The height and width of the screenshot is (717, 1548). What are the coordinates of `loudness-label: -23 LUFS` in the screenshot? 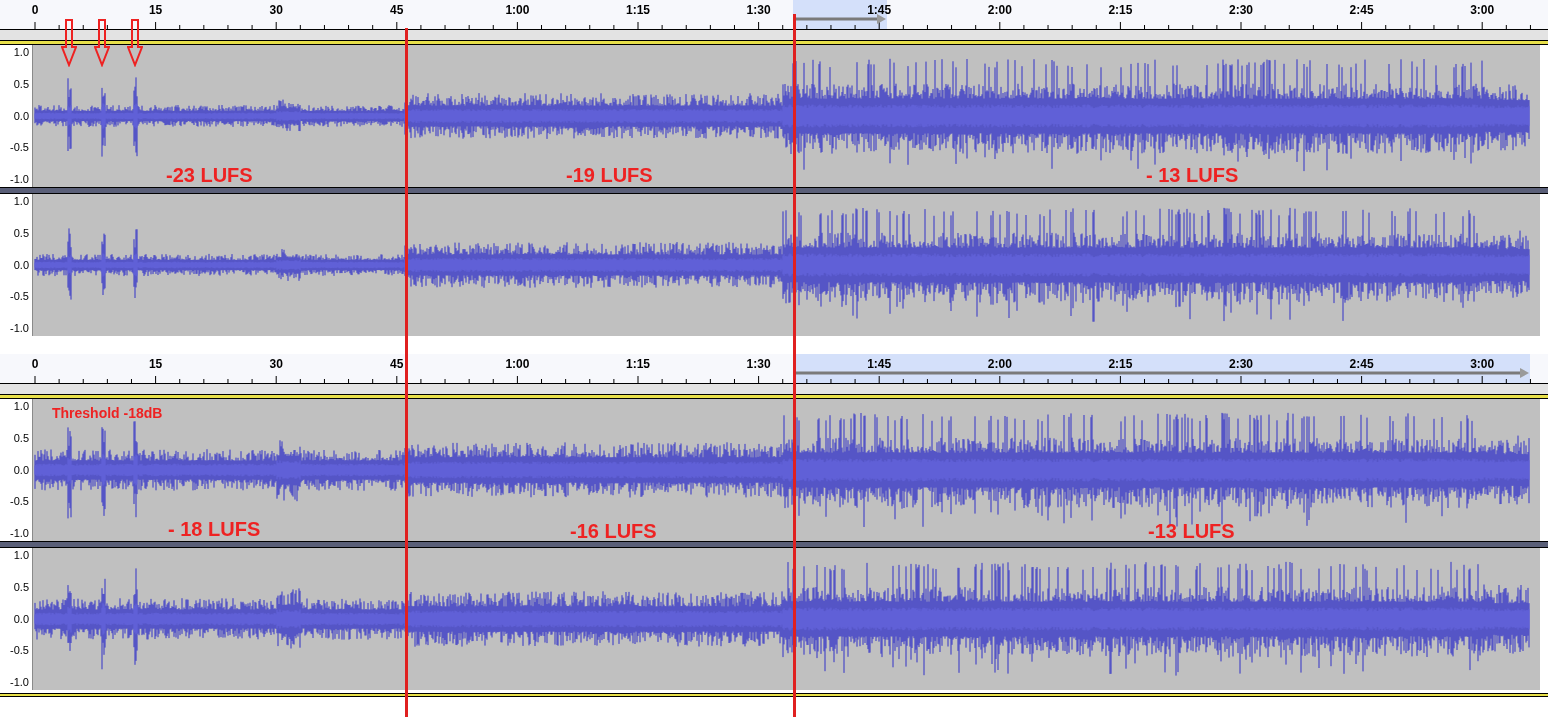 It's located at (209, 175).